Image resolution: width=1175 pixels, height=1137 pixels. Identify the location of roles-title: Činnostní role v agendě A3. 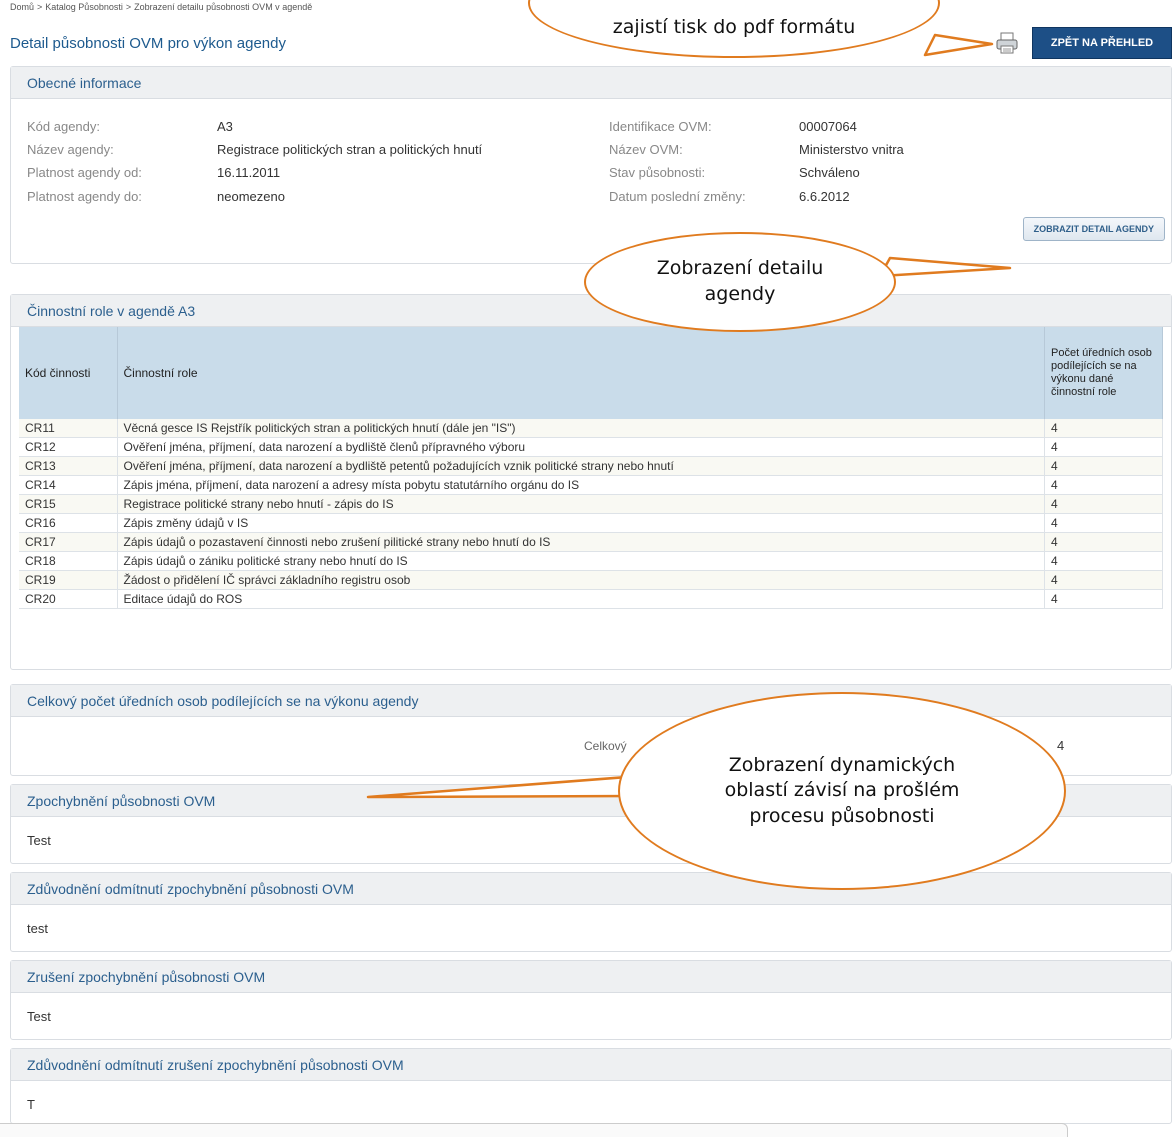
(591, 311).